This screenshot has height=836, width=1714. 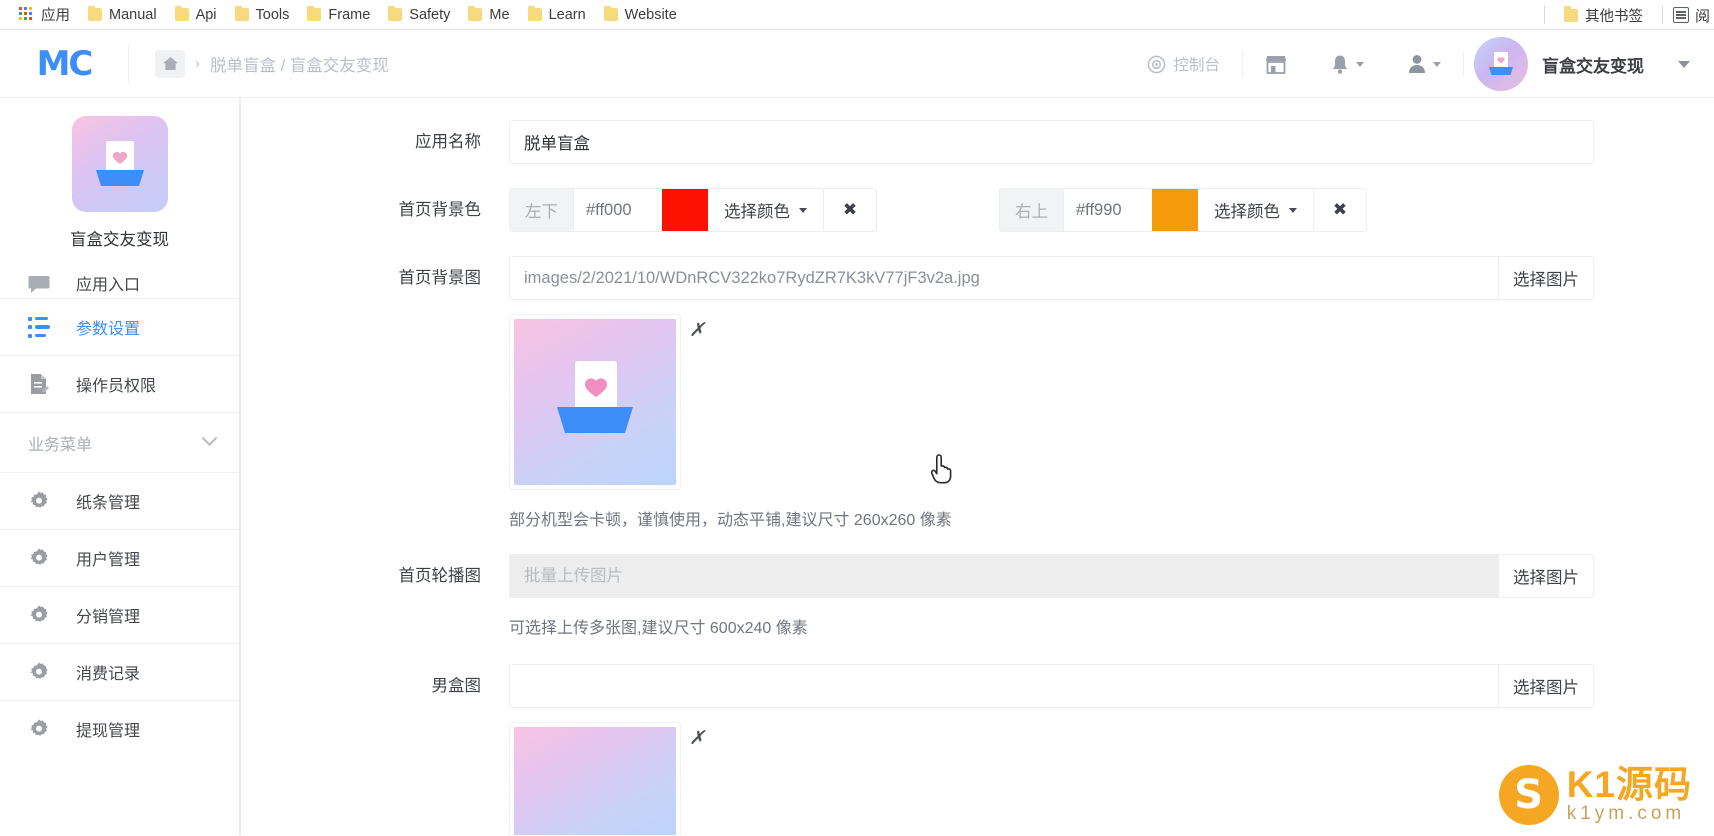 What do you see at coordinates (1680, 15) in the screenshot?
I see `reading-list-icon` at bounding box center [1680, 15].